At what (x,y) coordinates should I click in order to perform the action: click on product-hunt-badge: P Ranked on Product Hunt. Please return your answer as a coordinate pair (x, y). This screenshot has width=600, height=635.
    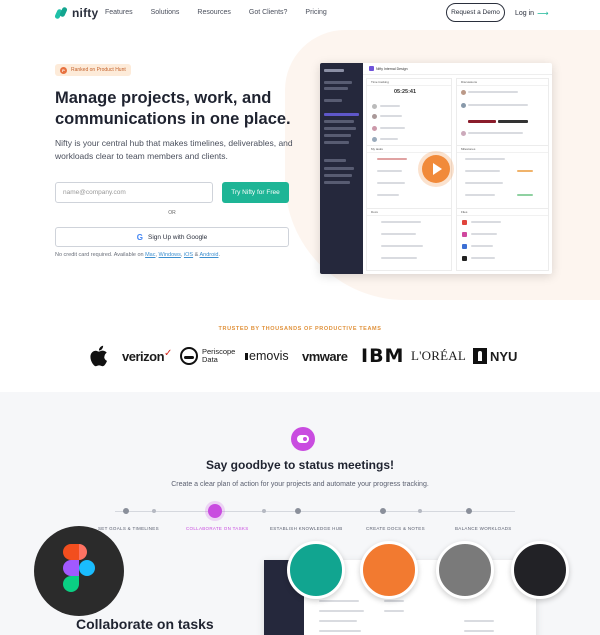
    Looking at the image, I should click on (93, 70).